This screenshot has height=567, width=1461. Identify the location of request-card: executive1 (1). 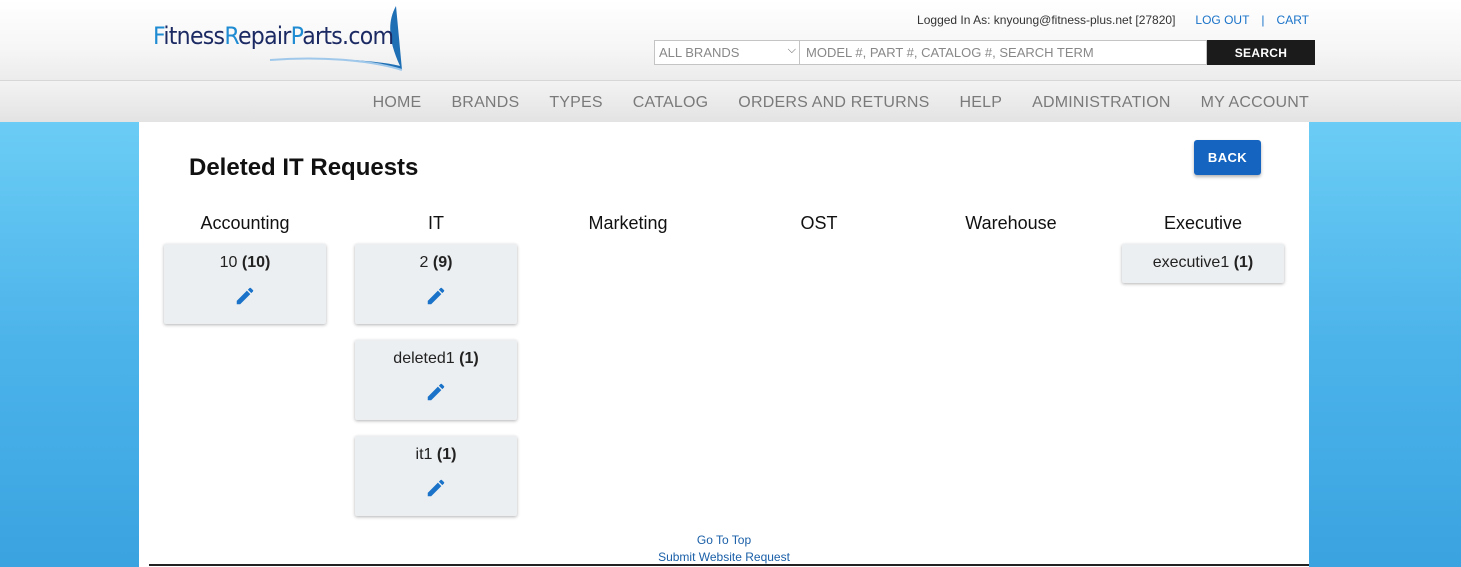
(1203, 263).